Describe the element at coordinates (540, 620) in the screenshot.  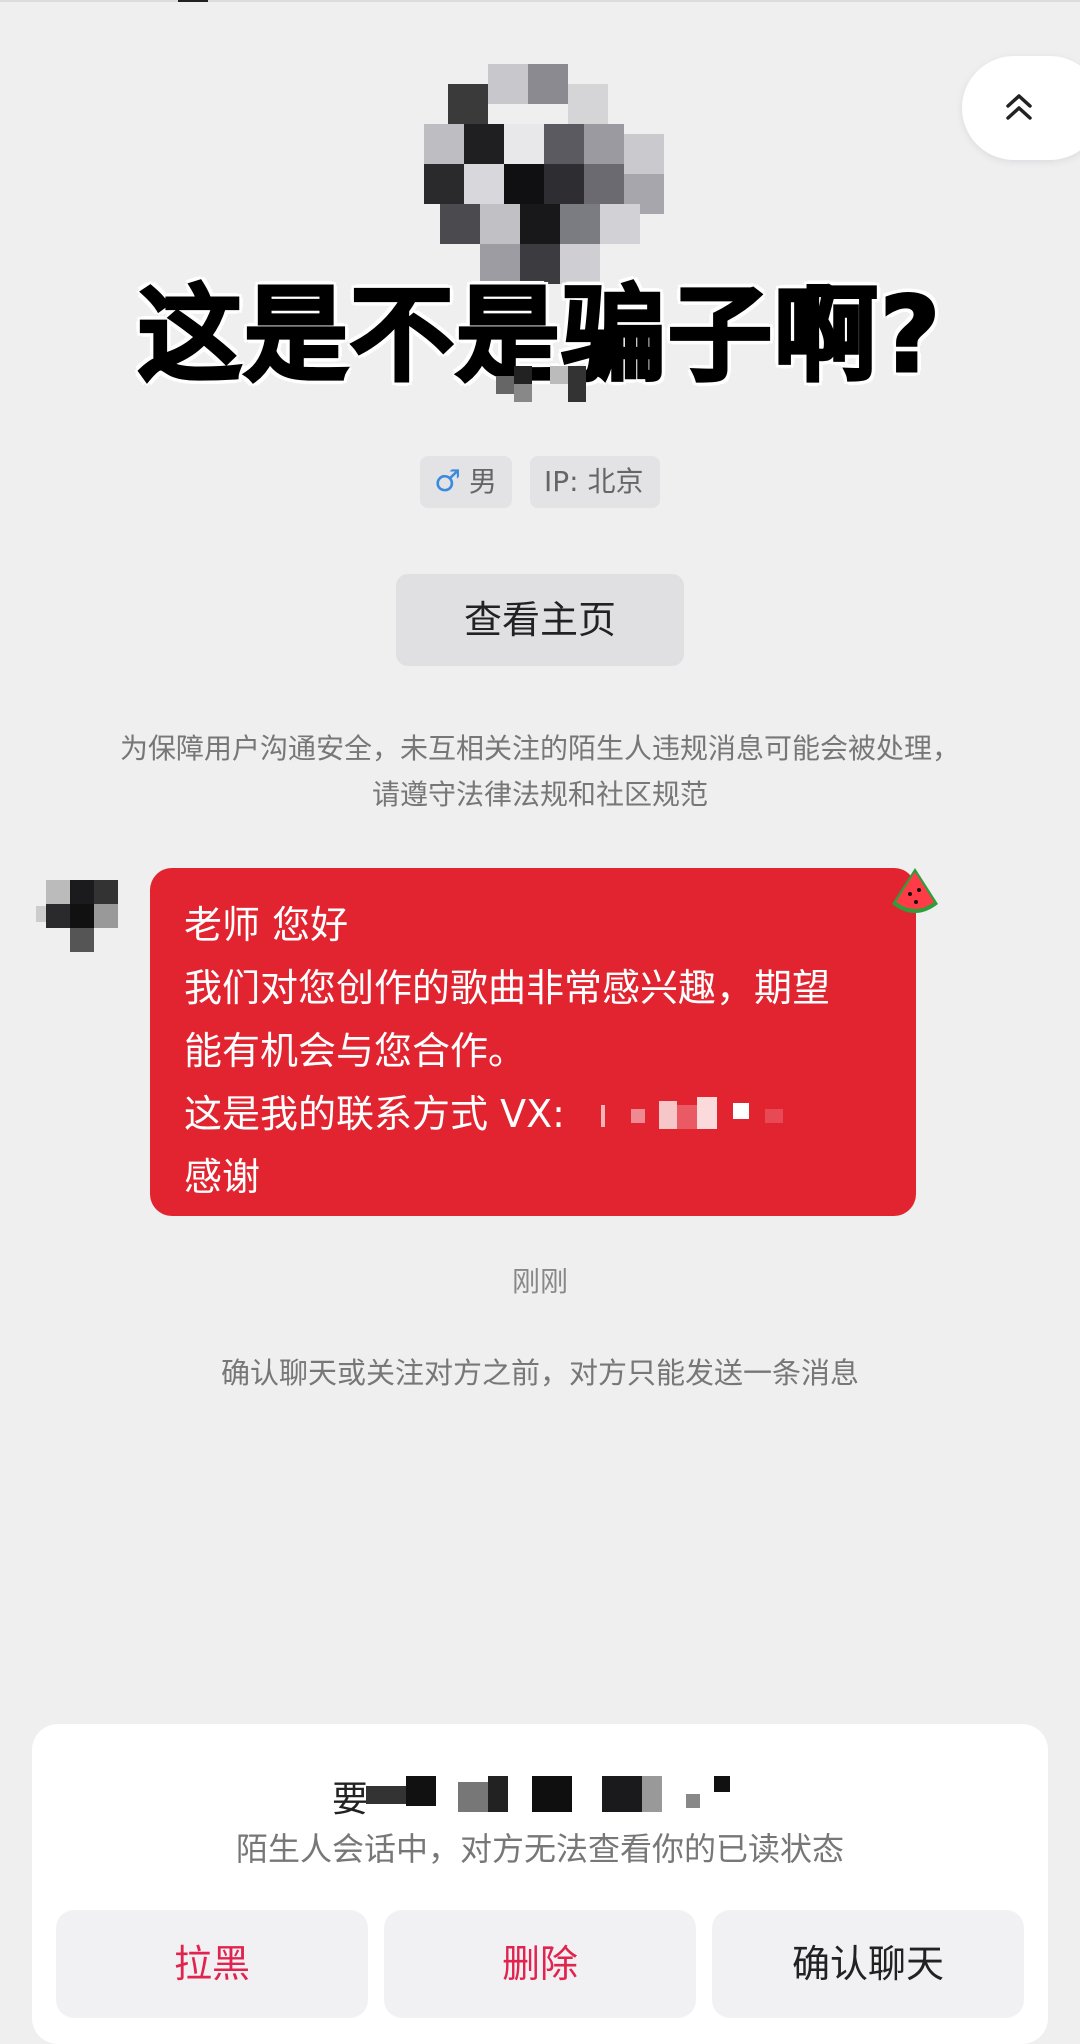
I see `view-homepage-button: 查看主页` at that location.